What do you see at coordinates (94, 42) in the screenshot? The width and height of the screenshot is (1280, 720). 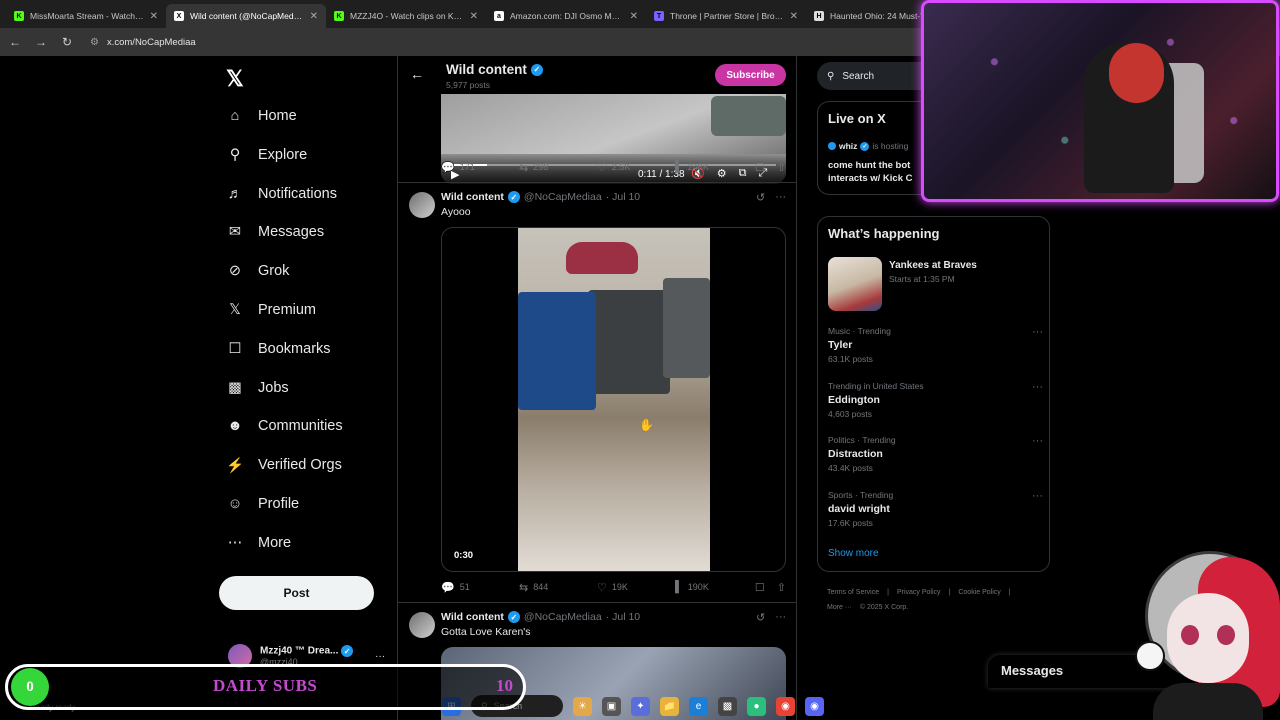 I see `site-info-icon: ⚙` at bounding box center [94, 42].